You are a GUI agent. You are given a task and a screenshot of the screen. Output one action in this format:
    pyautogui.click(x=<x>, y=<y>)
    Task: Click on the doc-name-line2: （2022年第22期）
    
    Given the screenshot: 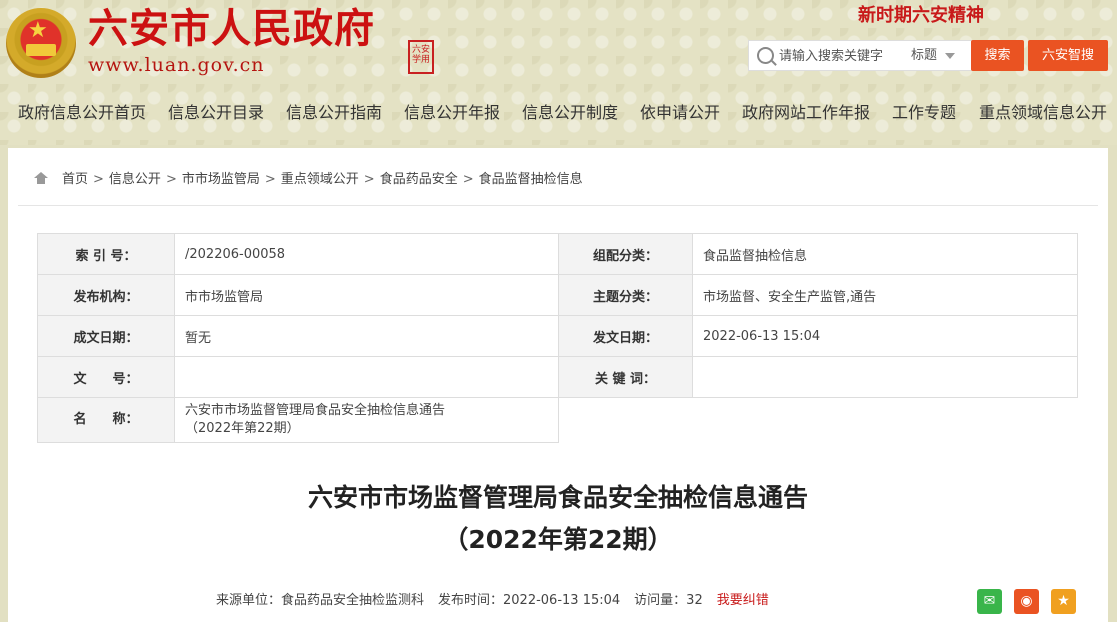 What is the action you would take?
    pyautogui.click(x=242, y=428)
    